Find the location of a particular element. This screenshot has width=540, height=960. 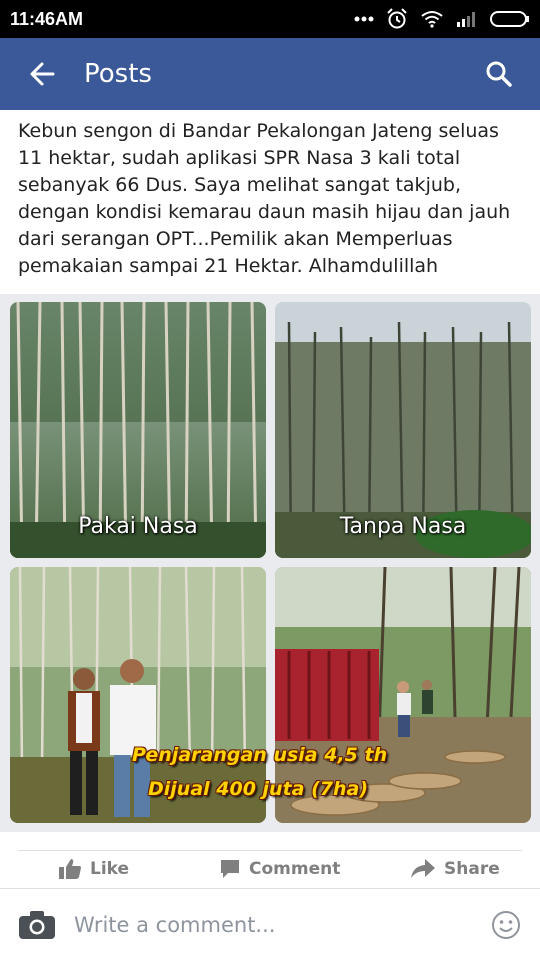

status-icons is located at coordinates (442, 19).